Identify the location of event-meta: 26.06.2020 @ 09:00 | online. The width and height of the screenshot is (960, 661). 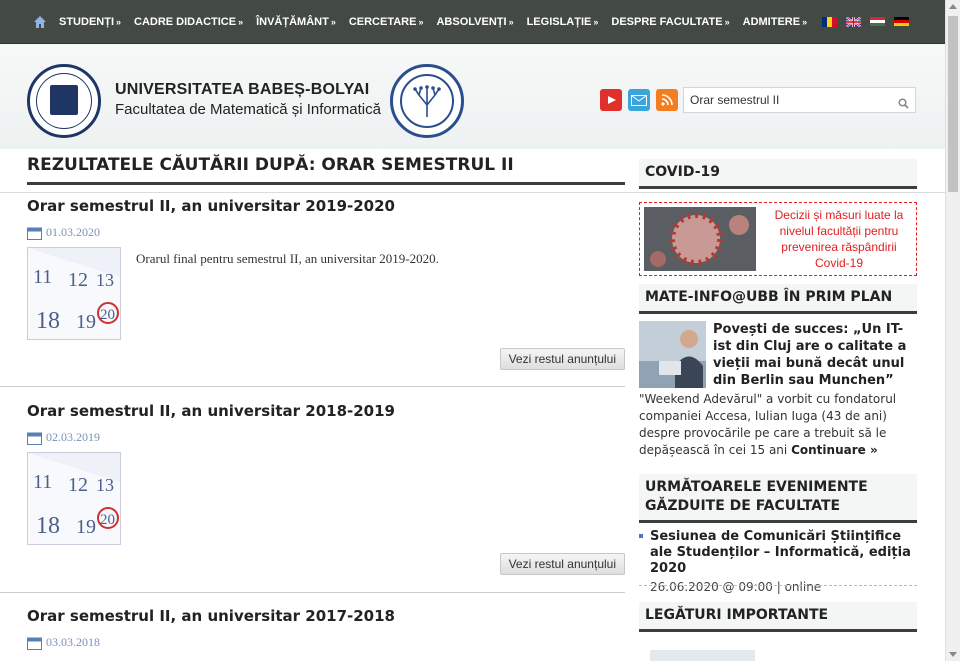
(736, 587).